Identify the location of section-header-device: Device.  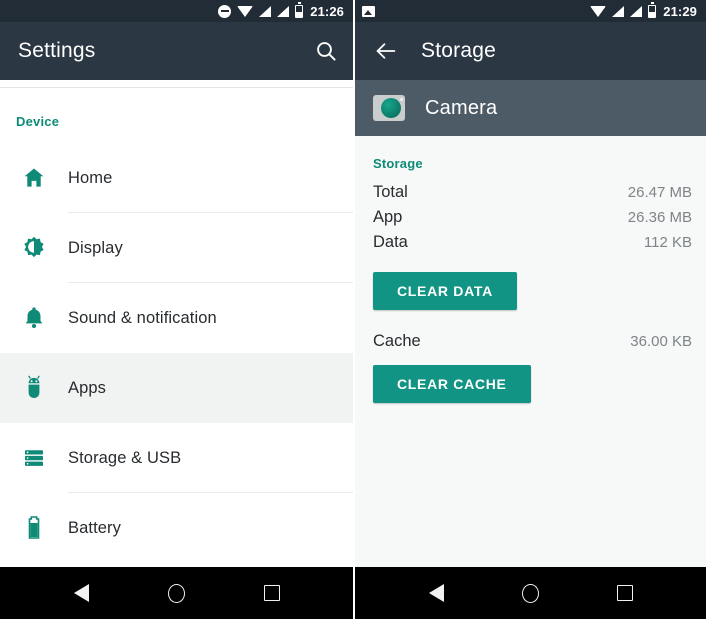
(38, 121).